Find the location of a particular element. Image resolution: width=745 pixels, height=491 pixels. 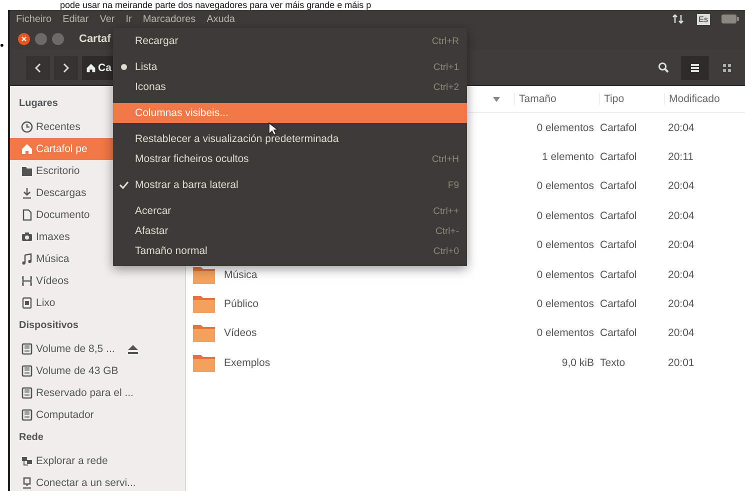

menu-bar-item: Ficheiro is located at coordinates (34, 19).